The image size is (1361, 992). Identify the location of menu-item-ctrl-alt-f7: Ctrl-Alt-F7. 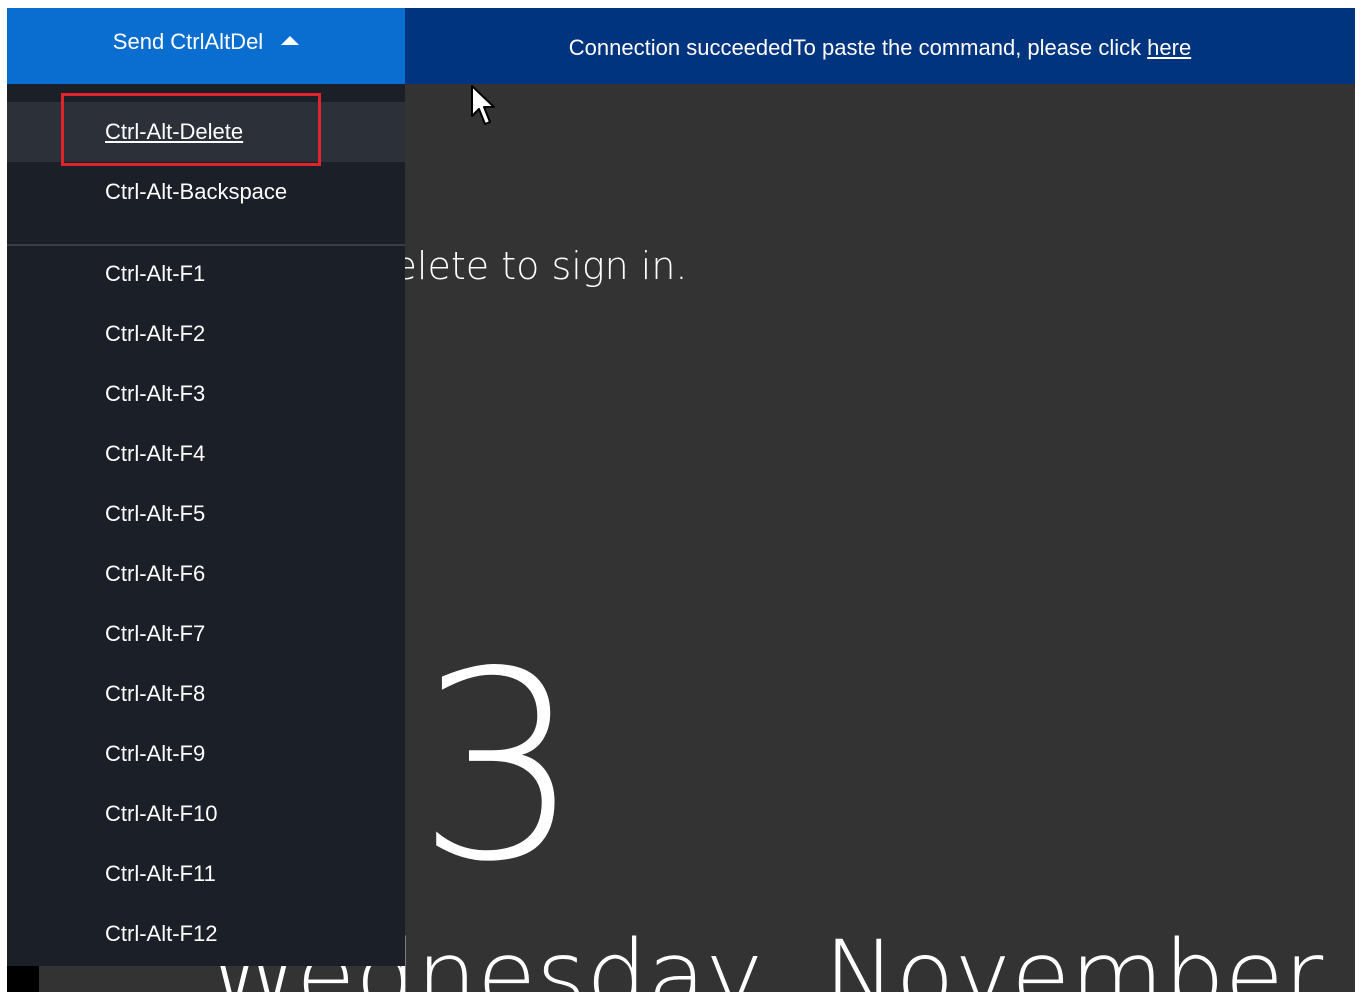
(206, 634).